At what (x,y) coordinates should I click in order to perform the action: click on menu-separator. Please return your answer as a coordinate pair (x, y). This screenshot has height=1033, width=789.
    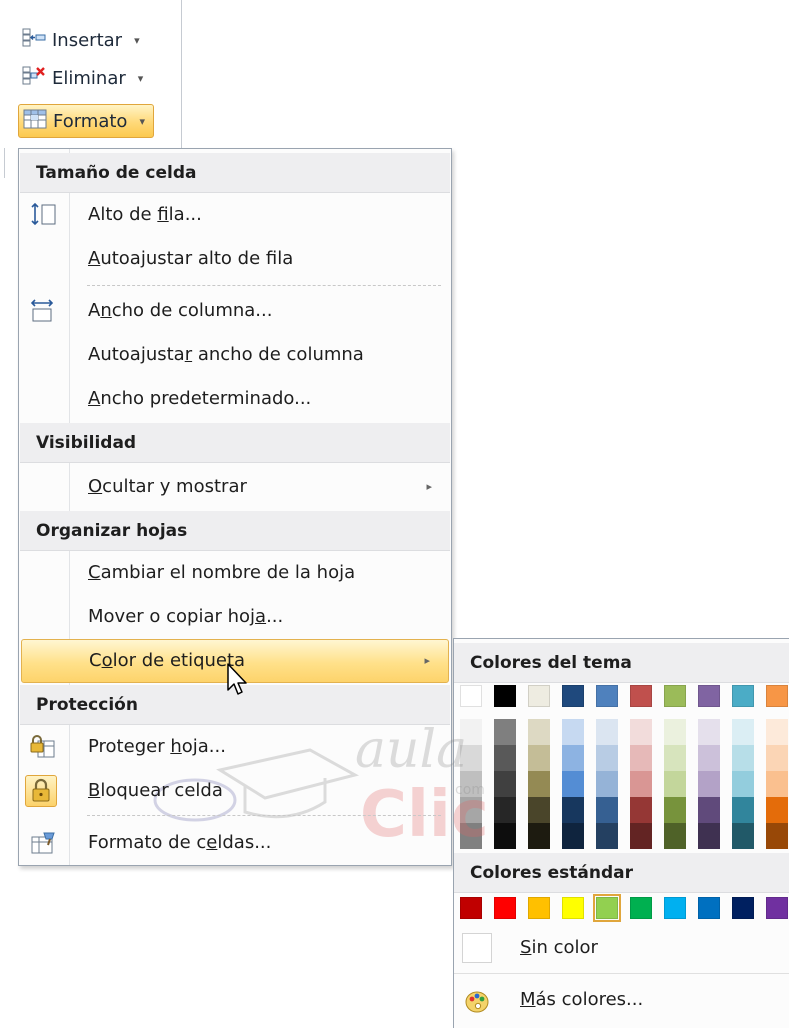
    Looking at the image, I should click on (264, 285).